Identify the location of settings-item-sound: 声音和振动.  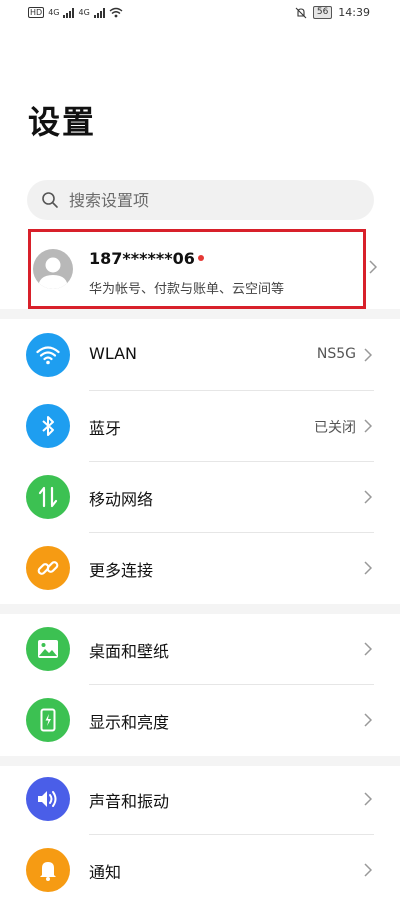
(200, 799).